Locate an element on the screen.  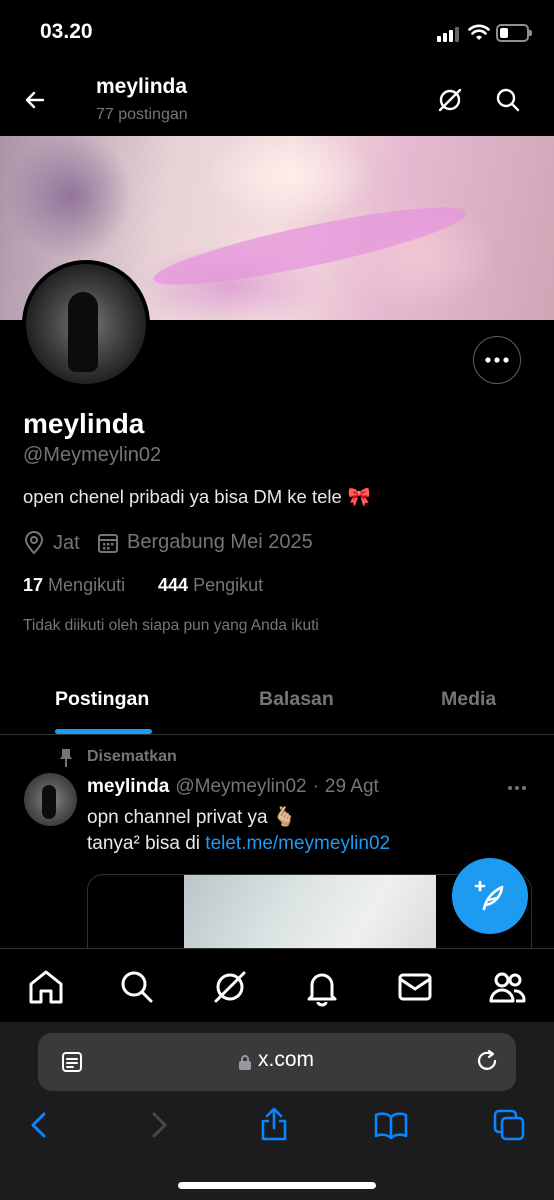
profile-joined: Bergabung Mei 2025 is located at coordinates (205, 542).